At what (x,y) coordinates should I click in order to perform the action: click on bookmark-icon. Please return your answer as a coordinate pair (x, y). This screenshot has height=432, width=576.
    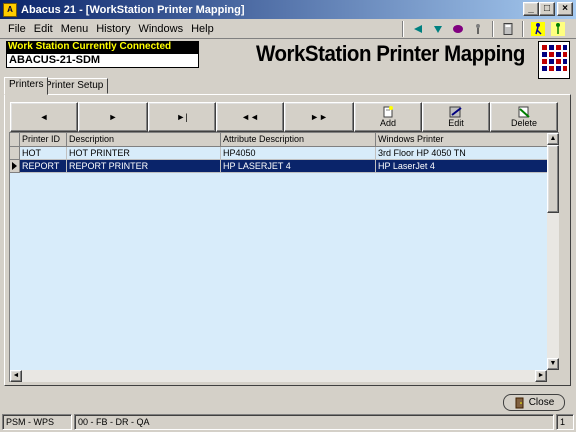
    Looking at the image, I should click on (458, 29).